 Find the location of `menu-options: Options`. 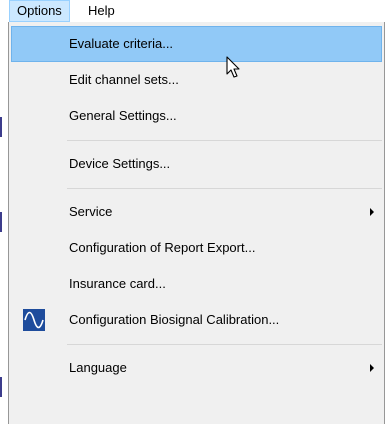

menu-options: Options is located at coordinates (39, 11).